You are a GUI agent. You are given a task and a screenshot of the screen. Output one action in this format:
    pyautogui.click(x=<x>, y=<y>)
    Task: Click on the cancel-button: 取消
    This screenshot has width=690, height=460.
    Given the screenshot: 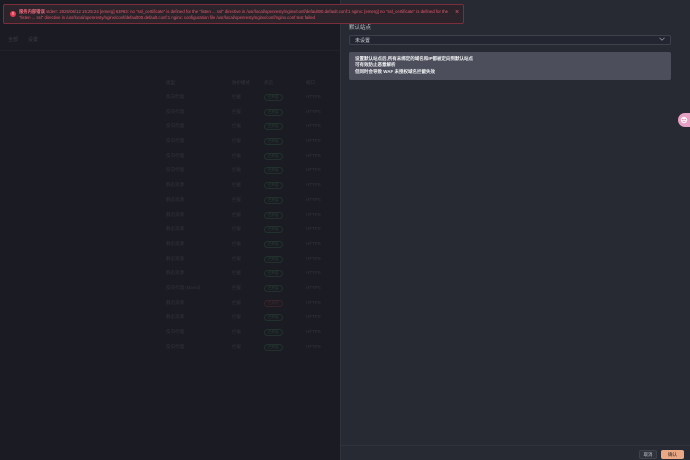 What is the action you would take?
    pyautogui.click(x=648, y=454)
    